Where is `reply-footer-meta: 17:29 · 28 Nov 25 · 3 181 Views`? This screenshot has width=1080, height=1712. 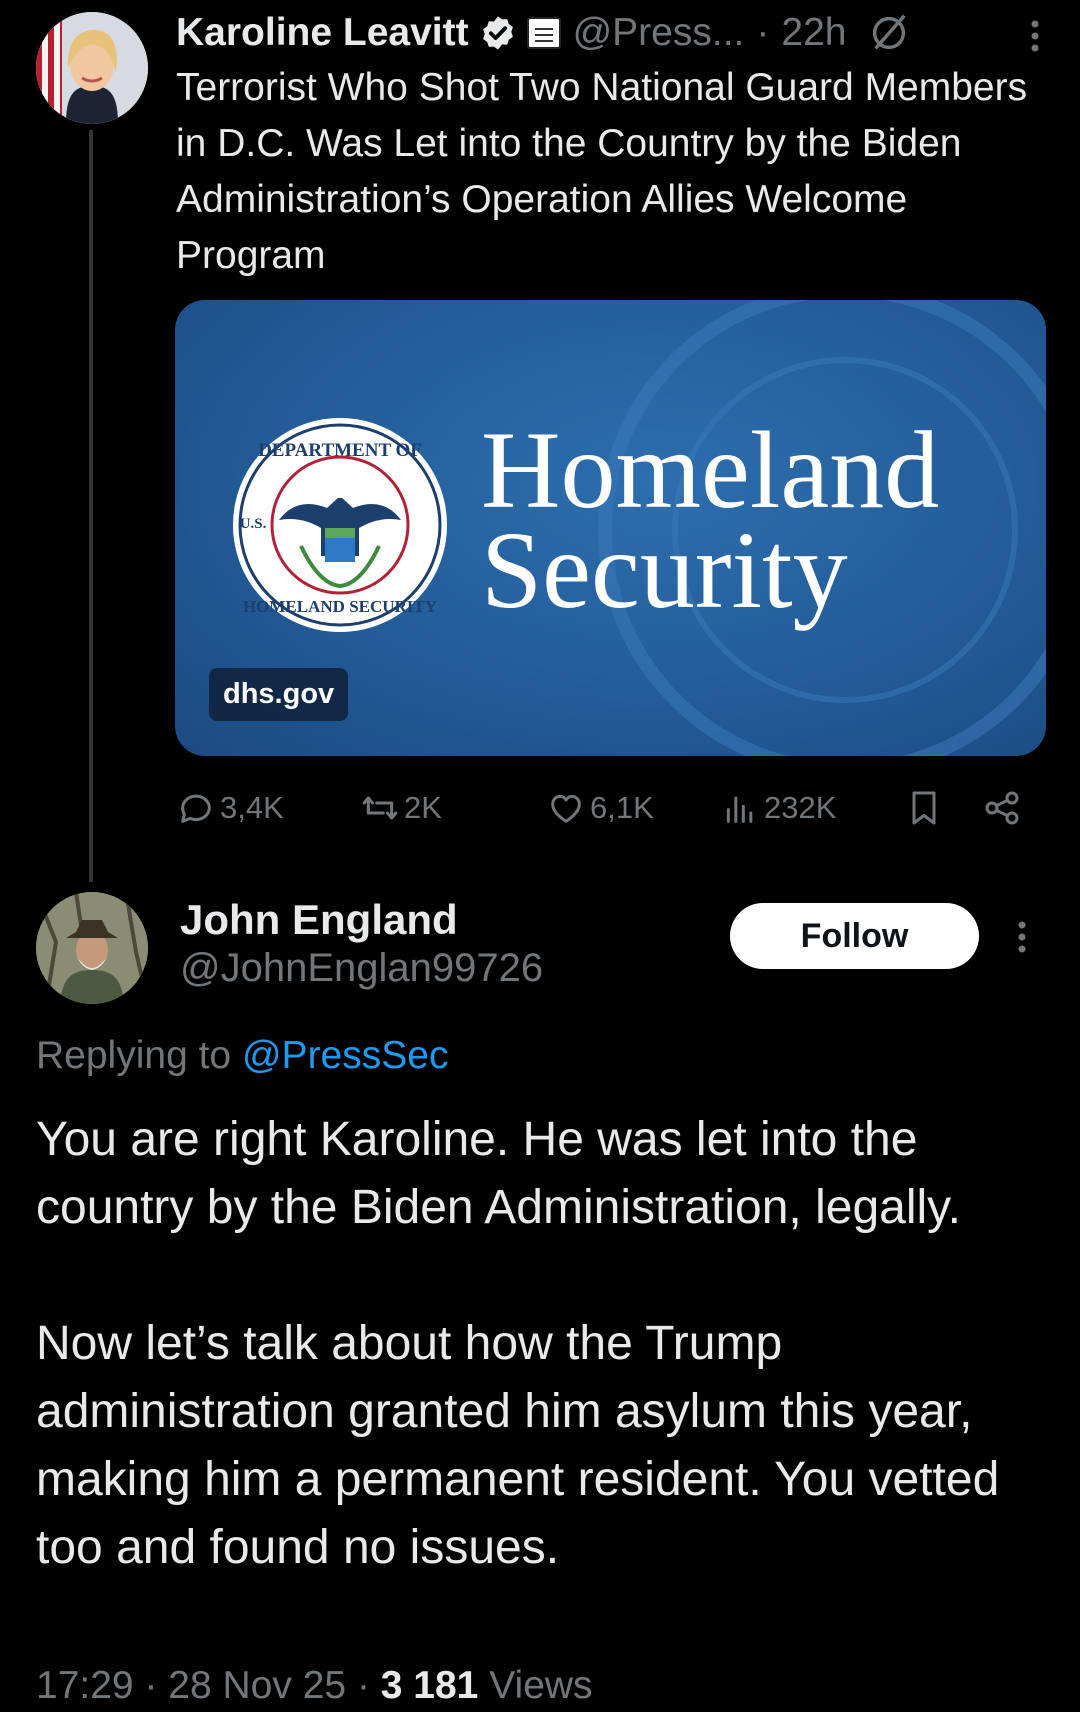 reply-footer-meta: 17:29 · 28 Nov 25 · 3 181 Views is located at coordinates (314, 1686).